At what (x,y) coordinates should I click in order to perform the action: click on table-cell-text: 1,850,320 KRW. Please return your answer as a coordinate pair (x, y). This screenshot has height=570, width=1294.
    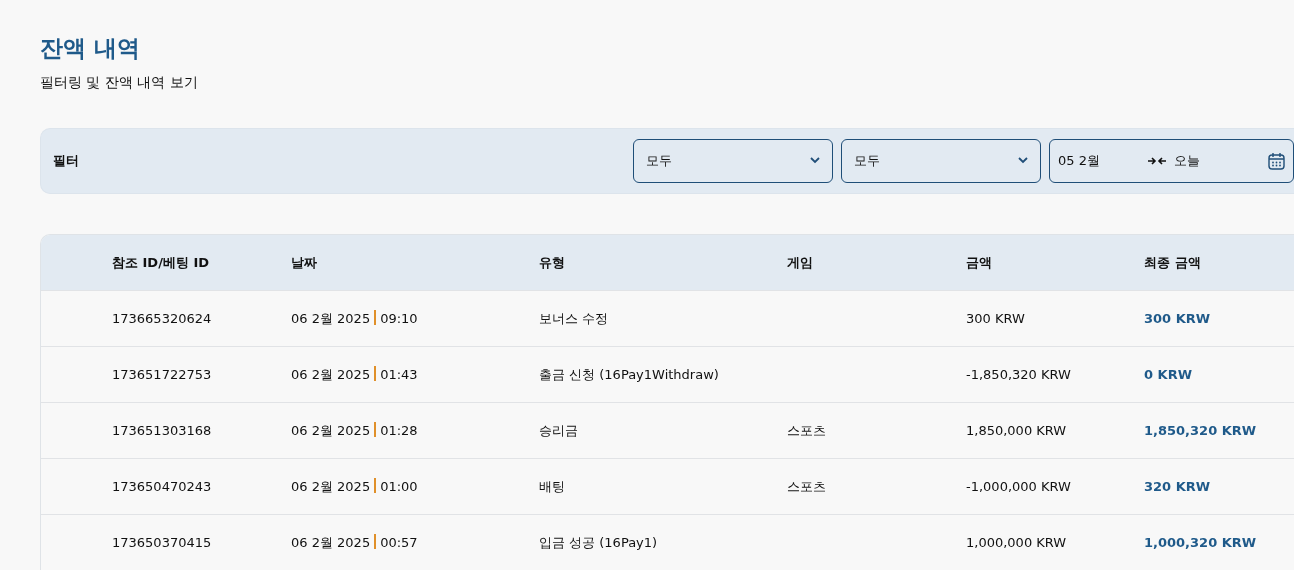
    Looking at the image, I should click on (1201, 430).